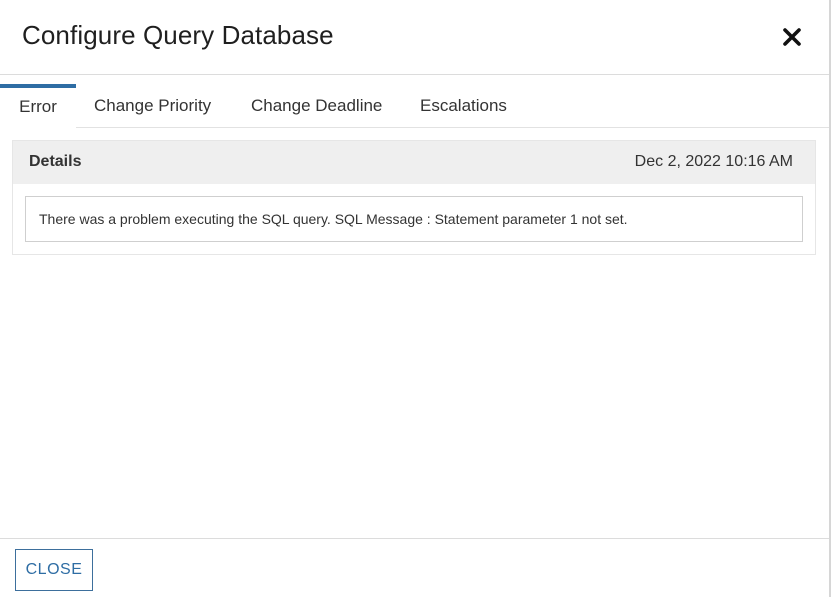 The image size is (831, 597). What do you see at coordinates (38, 106) in the screenshot?
I see `tab-error: Error` at bounding box center [38, 106].